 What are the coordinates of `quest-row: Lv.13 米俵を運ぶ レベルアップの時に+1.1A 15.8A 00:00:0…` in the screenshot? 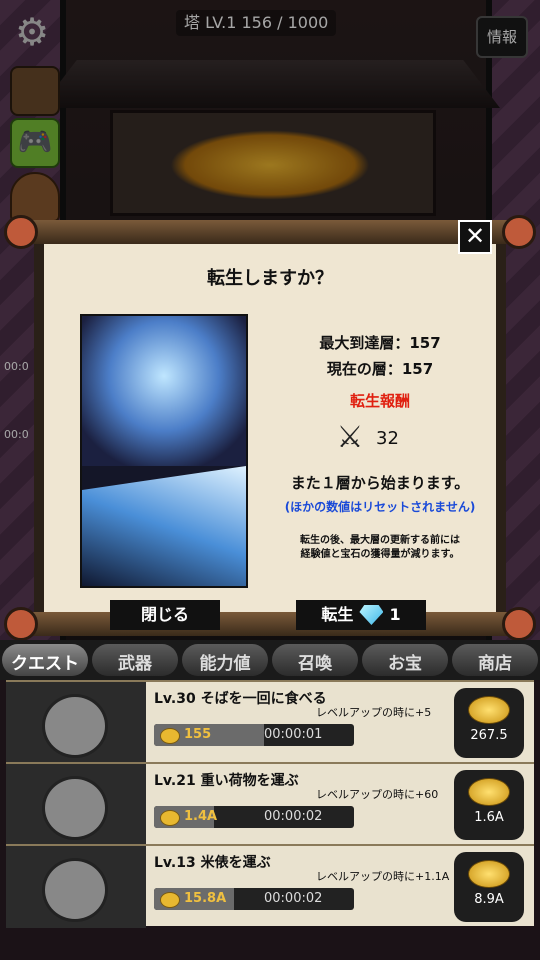 It's located at (270, 886).